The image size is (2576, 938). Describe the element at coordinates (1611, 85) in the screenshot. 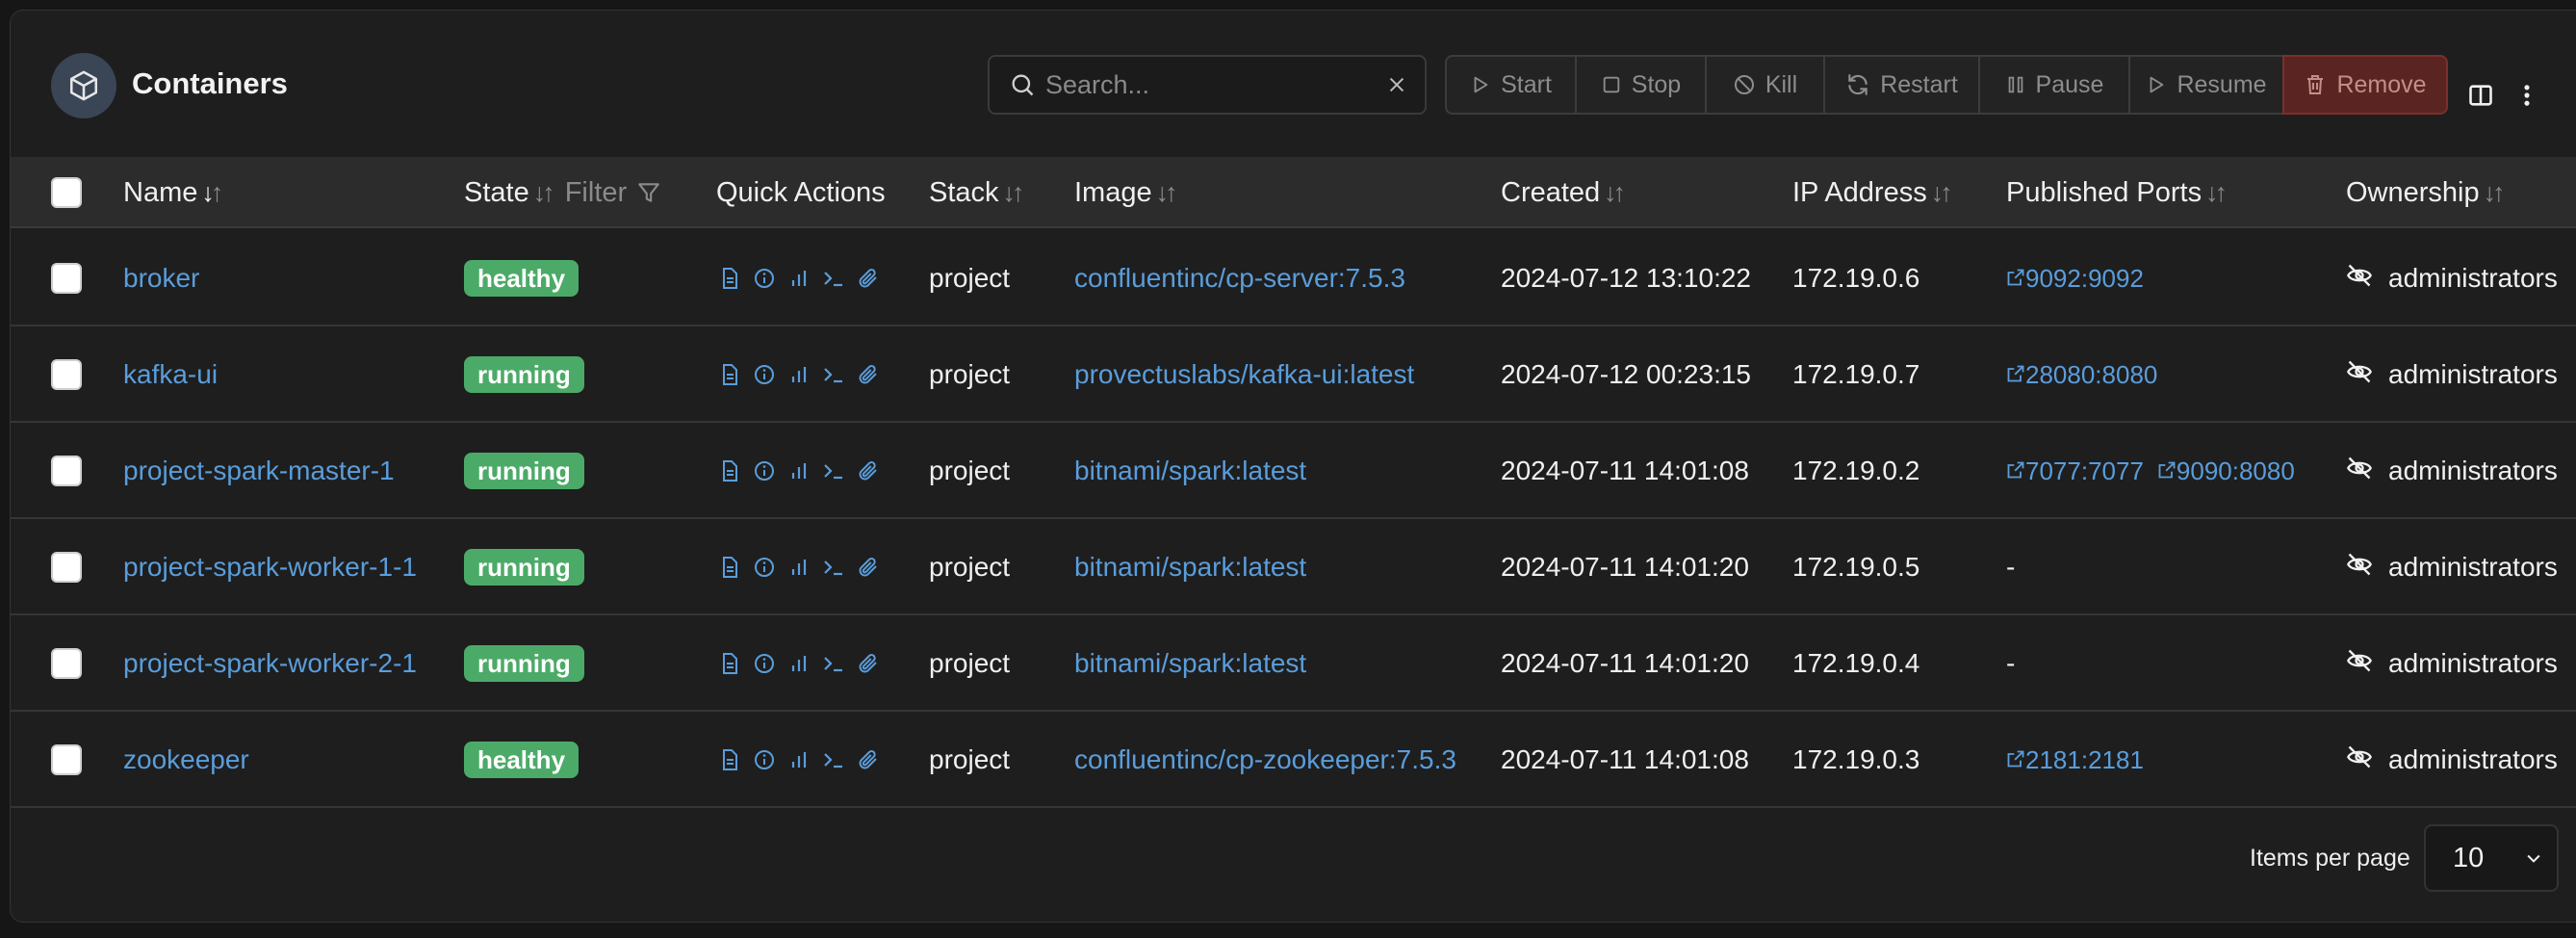

I see `stop-icon` at that location.